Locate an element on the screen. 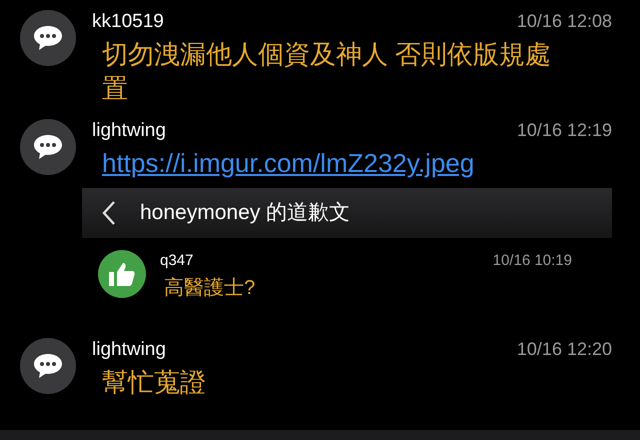 The image size is (640, 440). comment-text: 高醫護士? is located at coordinates (209, 288).